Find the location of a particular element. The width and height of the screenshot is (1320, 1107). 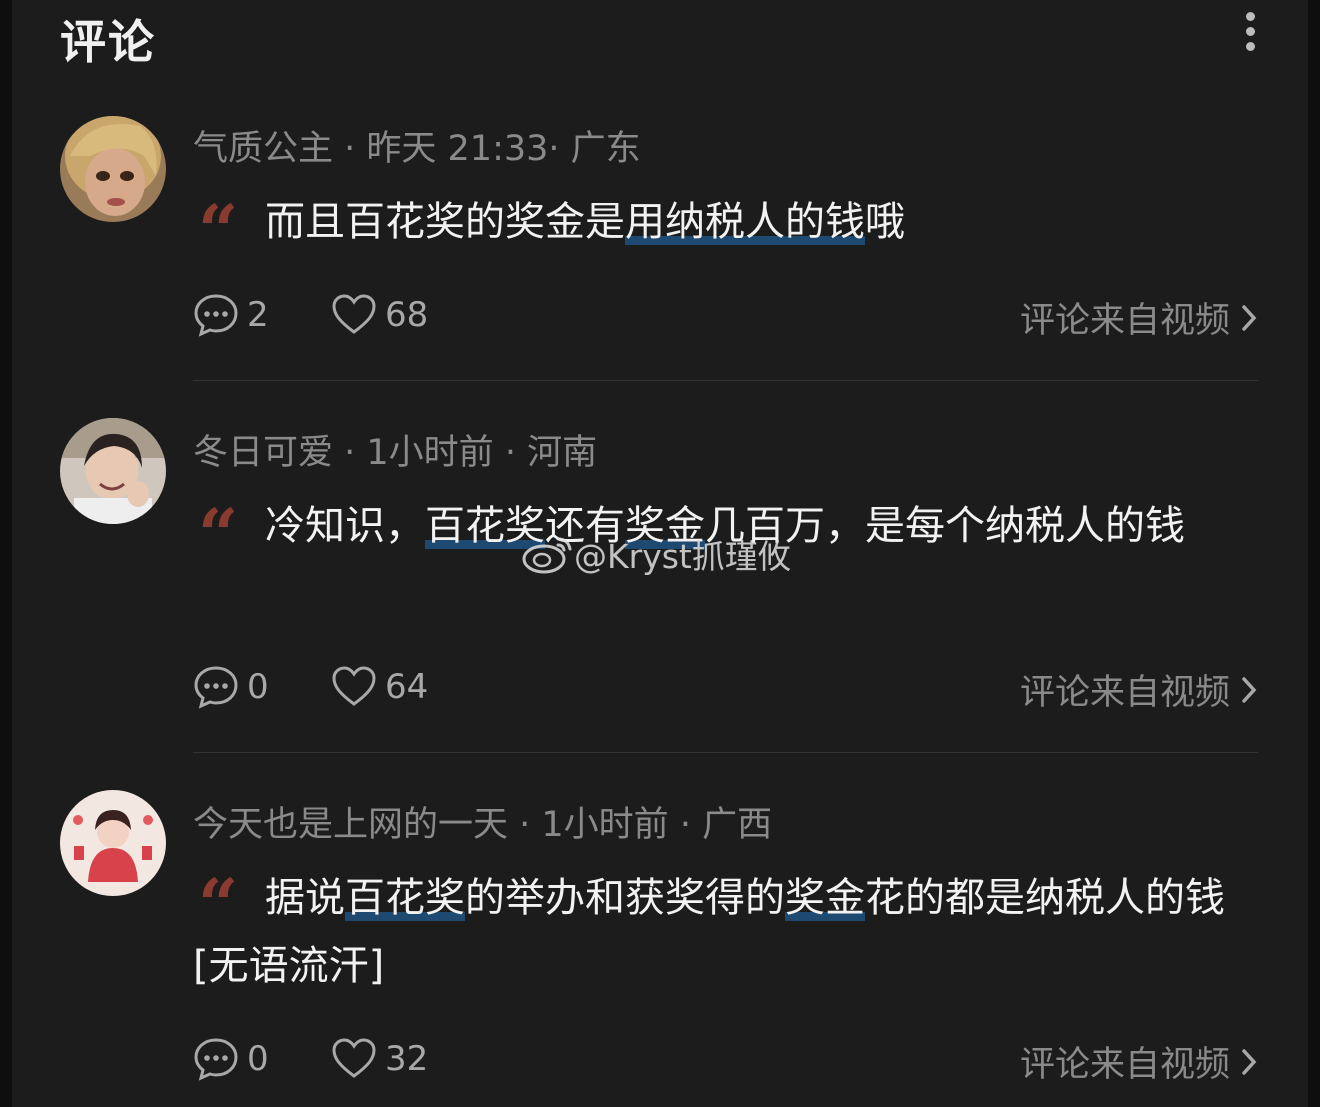

highlighted-keyword: 用纳税人的钱 is located at coordinates (745, 222).